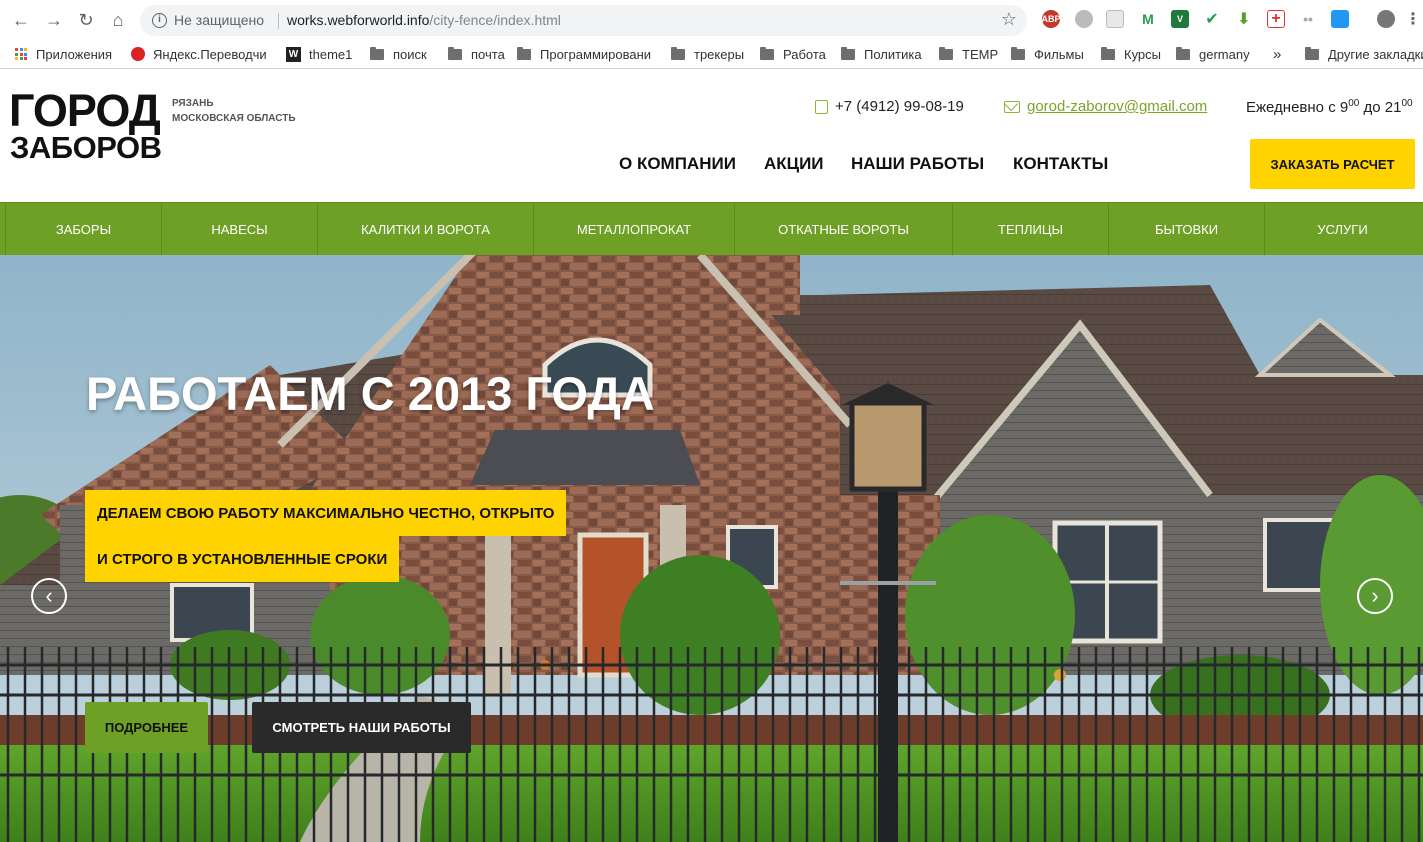 The image size is (1423, 842). What do you see at coordinates (1051, 19) in the screenshot?
I see `adblock-icon: ABP` at bounding box center [1051, 19].